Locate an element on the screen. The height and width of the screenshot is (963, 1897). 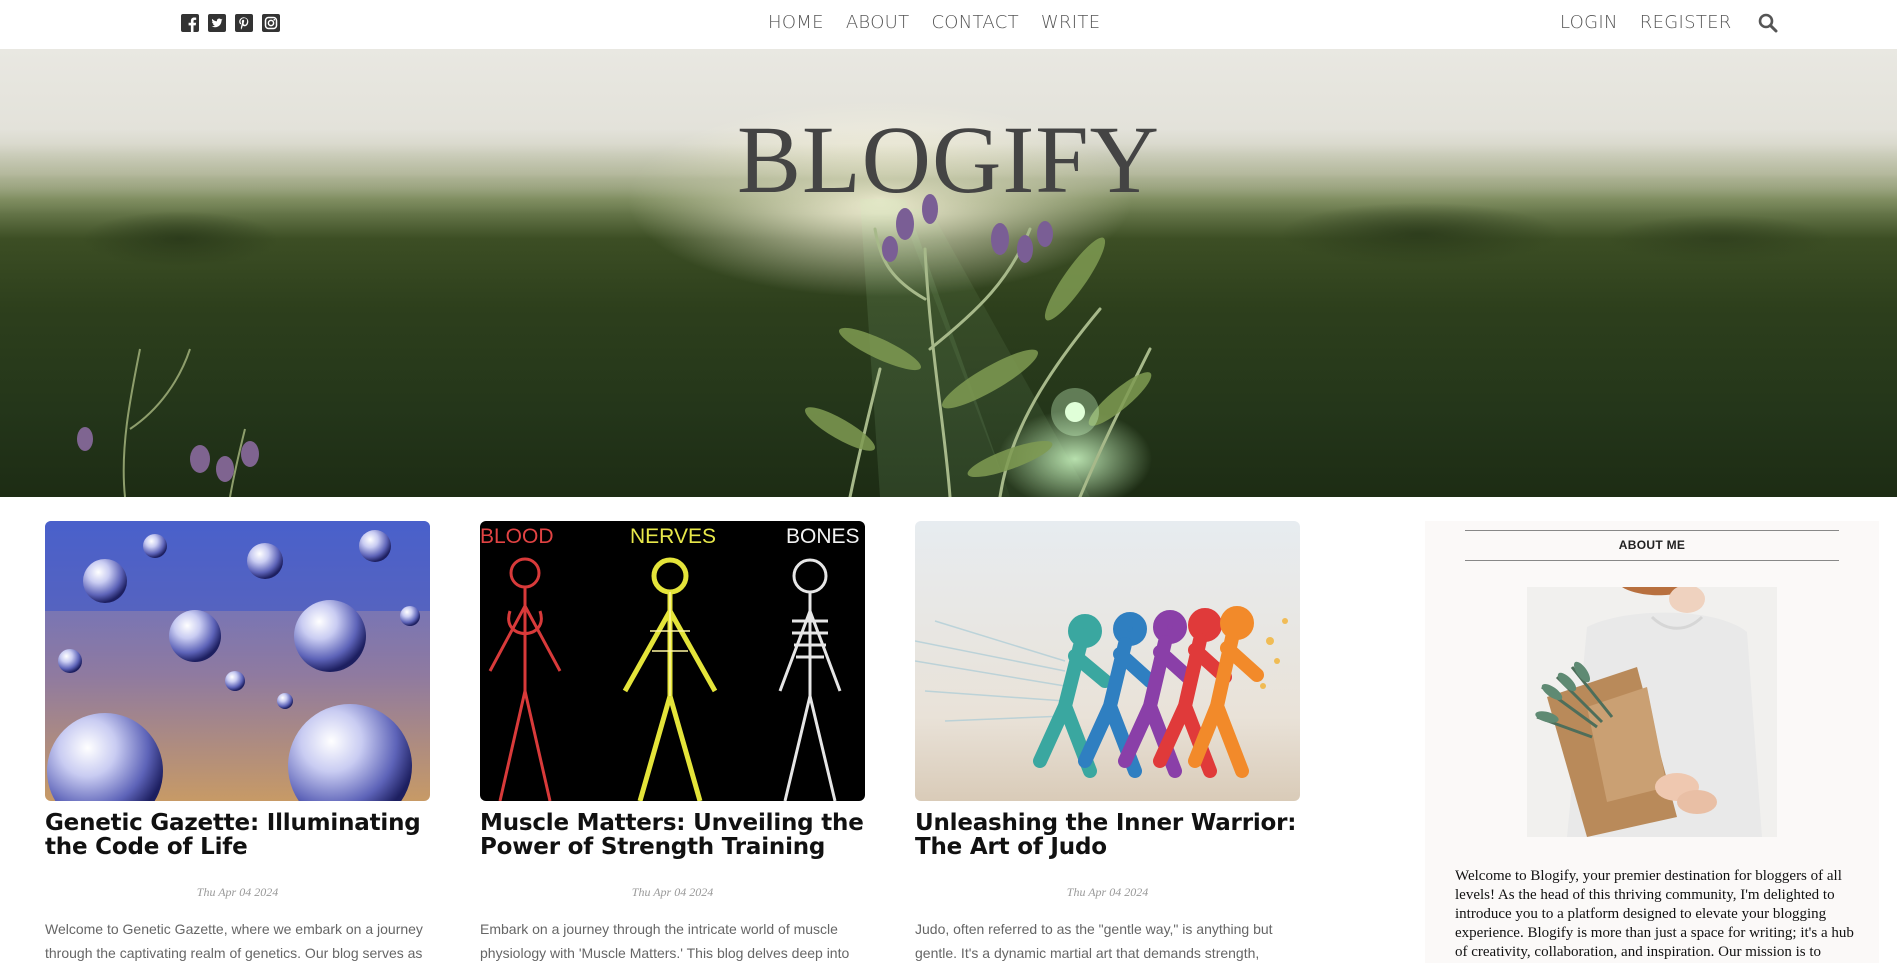
post-image-anatomy: BLOOD NERVES BONES is located at coordinates (672, 661).